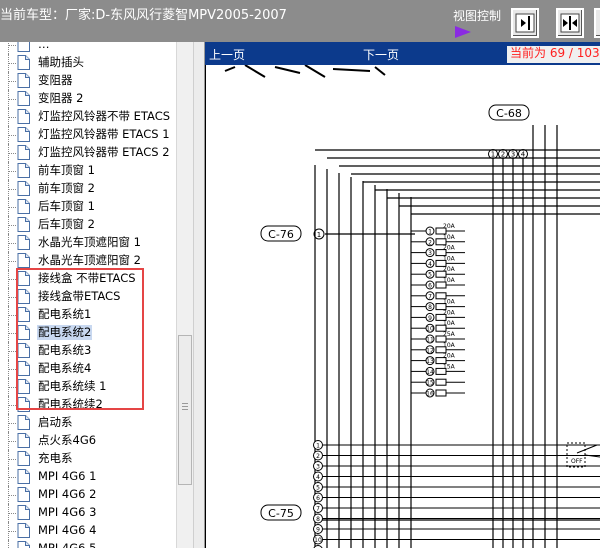 The image size is (600, 548). I want to click on prev-page-link: 上一页, so click(227, 54).